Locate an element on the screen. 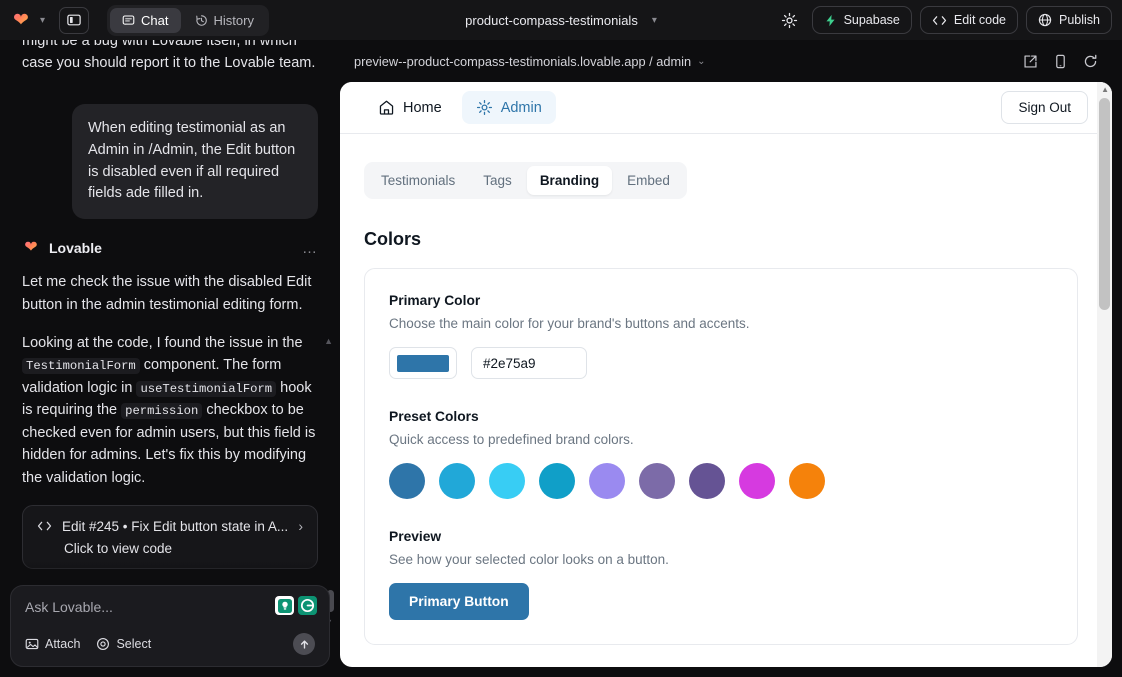  primary-color-swatch-button is located at coordinates (423, 363).